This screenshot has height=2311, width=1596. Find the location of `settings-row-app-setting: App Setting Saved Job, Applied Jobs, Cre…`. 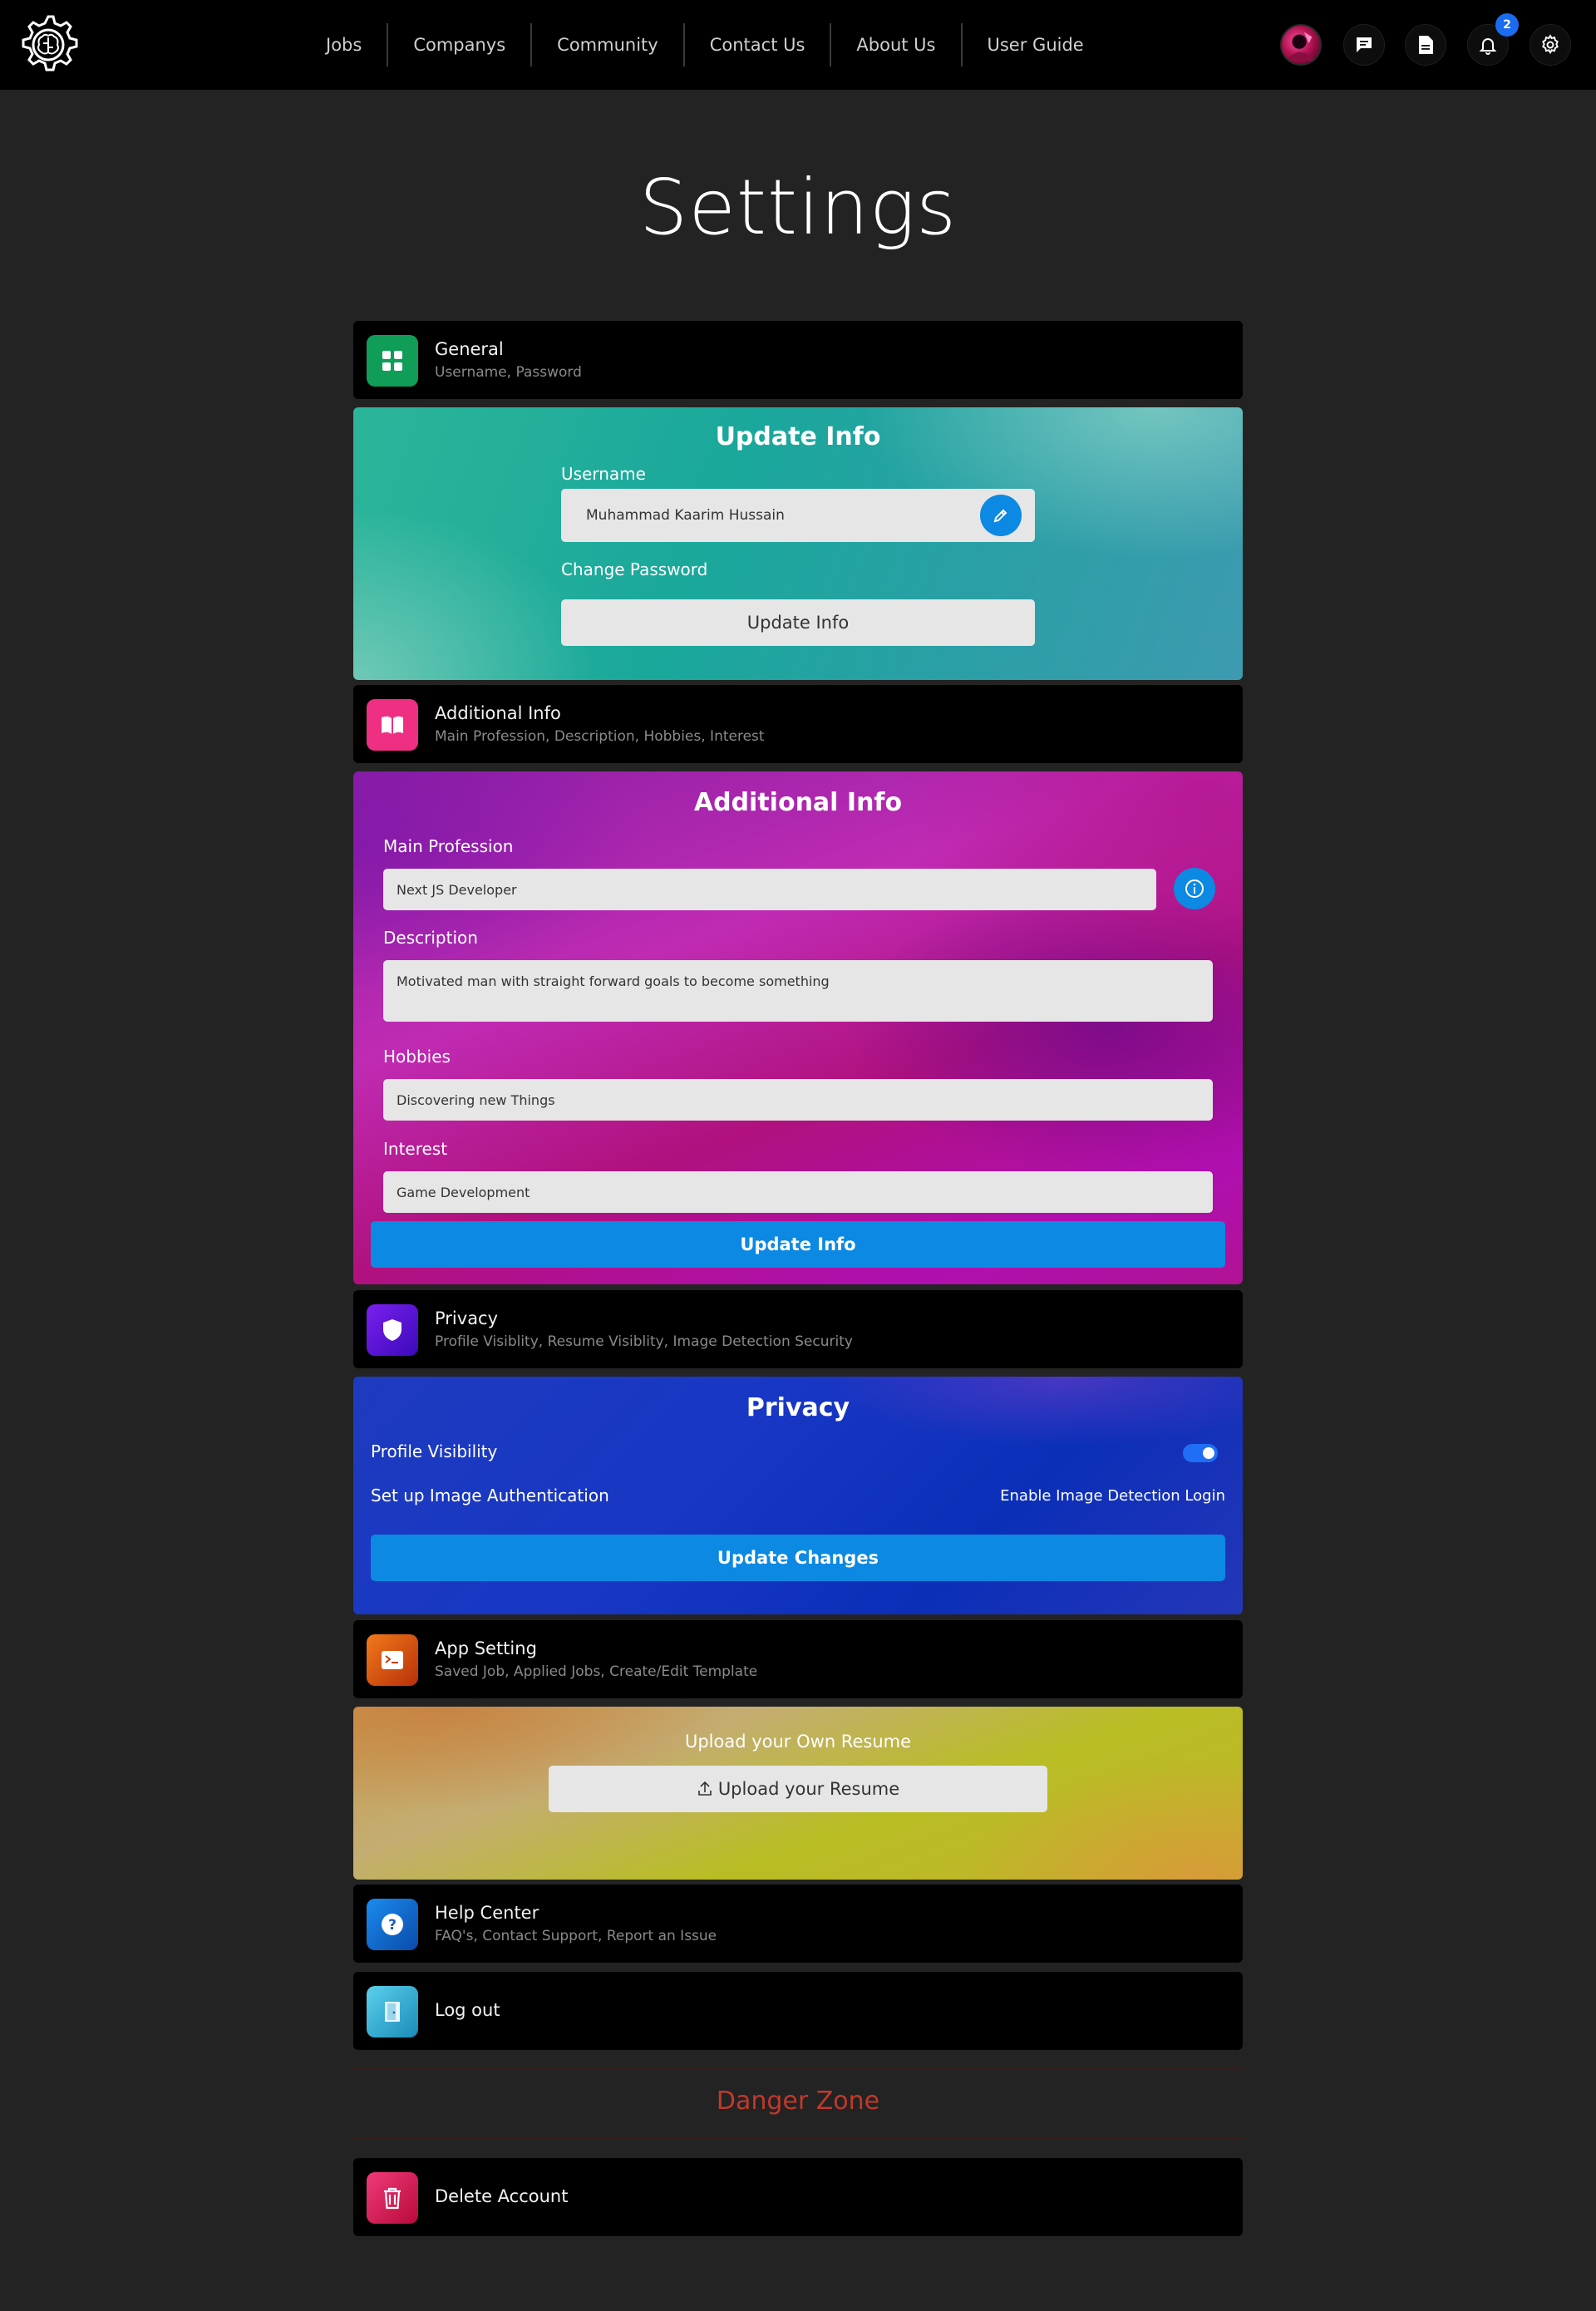

settings-row-app-setting: App Setting Saved Job, Applied Jobs, Cre… is located at coordinates (798, 1659).